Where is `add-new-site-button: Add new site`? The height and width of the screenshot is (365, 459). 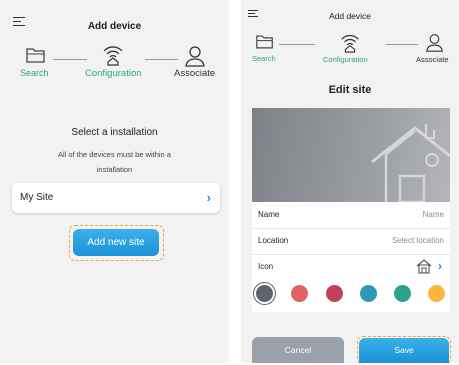
add-new-site-button: Add new site is located at coordinates (116, 242).